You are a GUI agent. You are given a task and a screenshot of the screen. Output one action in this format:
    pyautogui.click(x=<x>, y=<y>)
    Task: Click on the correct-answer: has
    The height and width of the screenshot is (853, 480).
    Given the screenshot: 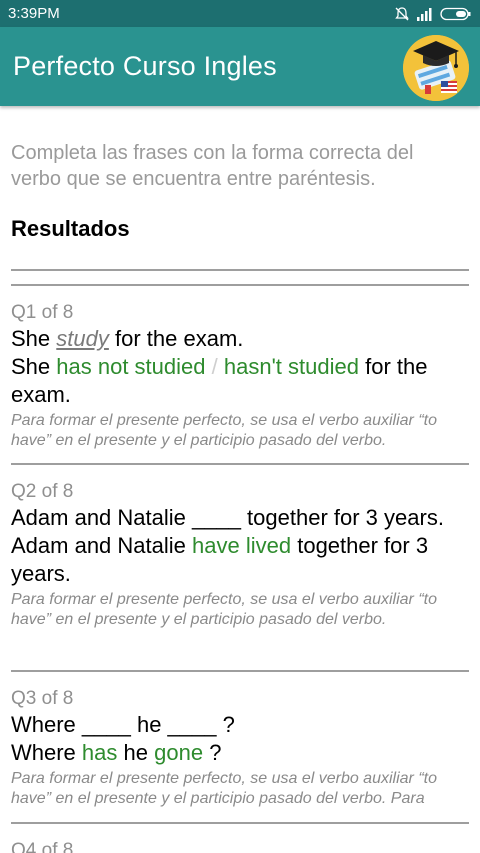 What is the action you would take?
    pyautogui.click(x=99, y=752)
    